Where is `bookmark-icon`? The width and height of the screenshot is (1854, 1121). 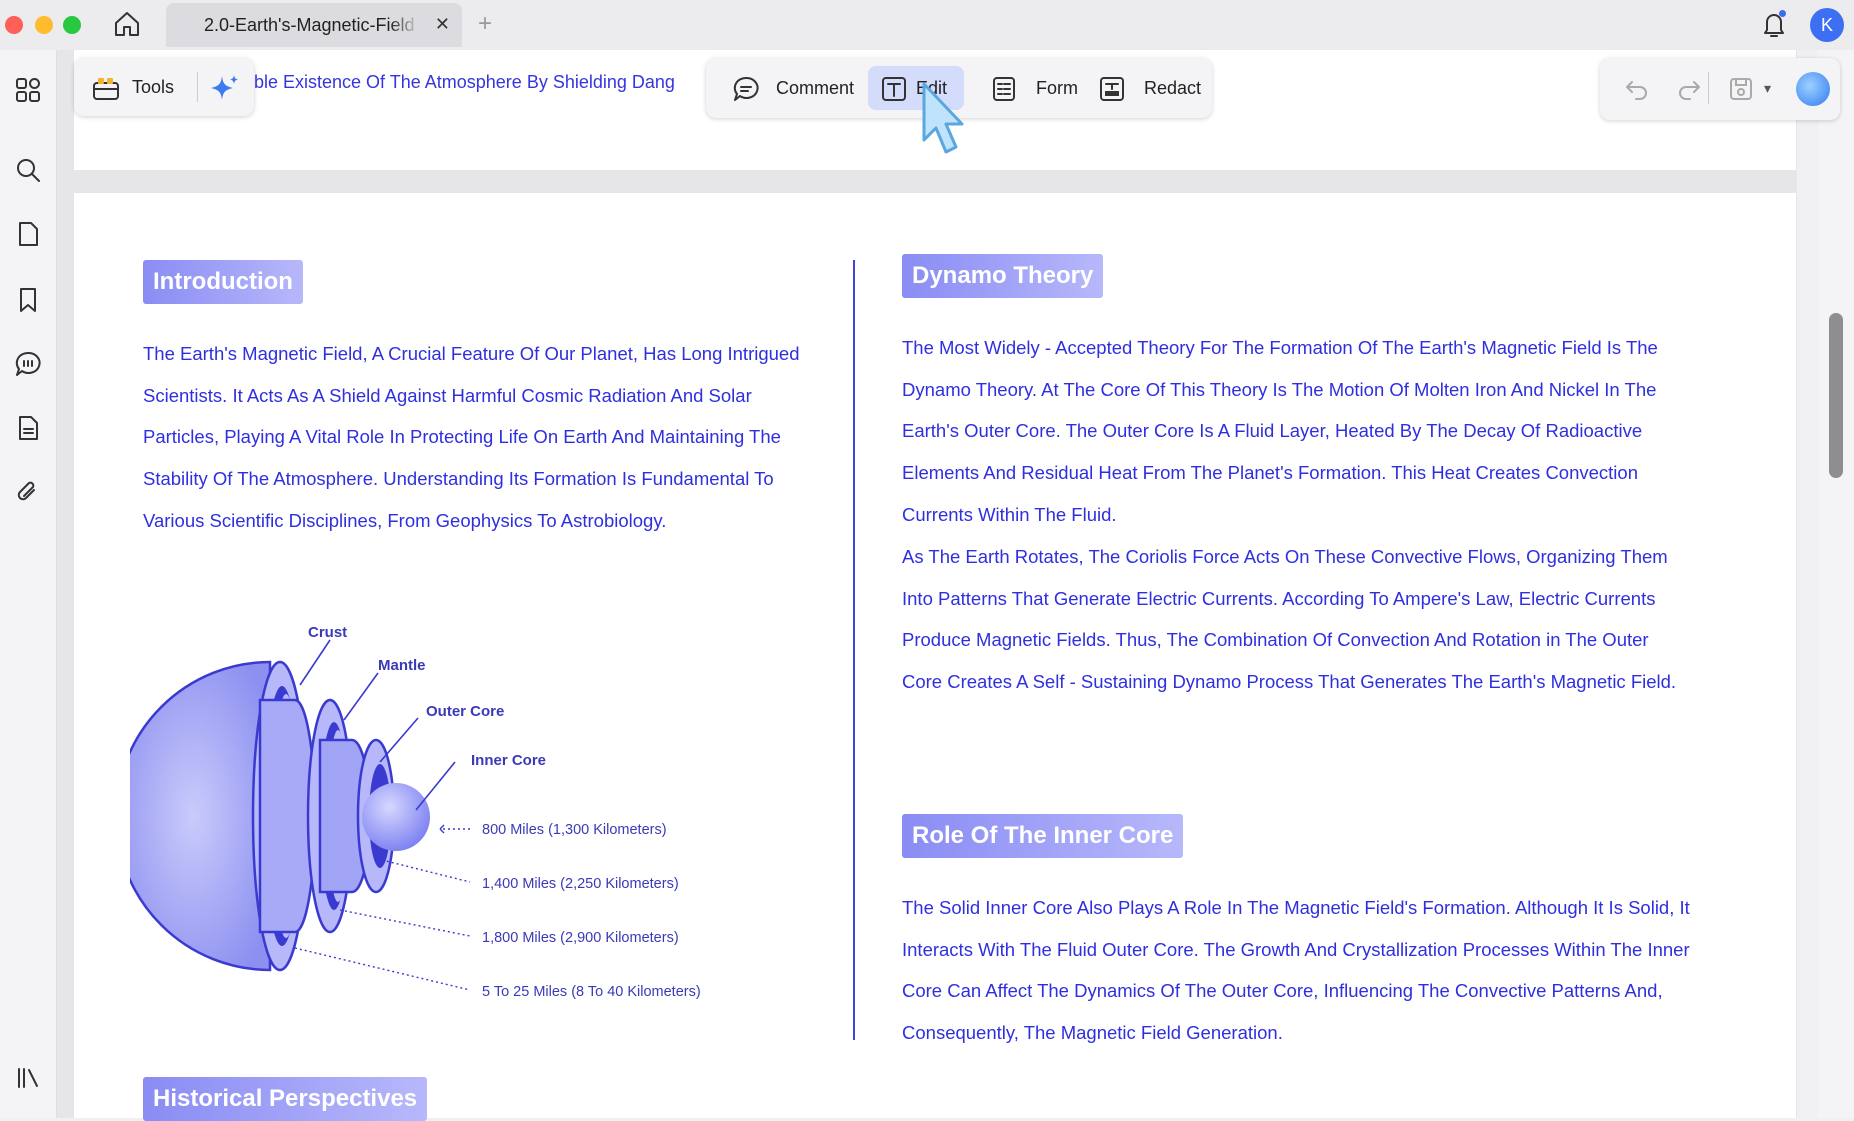
bookmark-icon is located at coordinates (28, 300).